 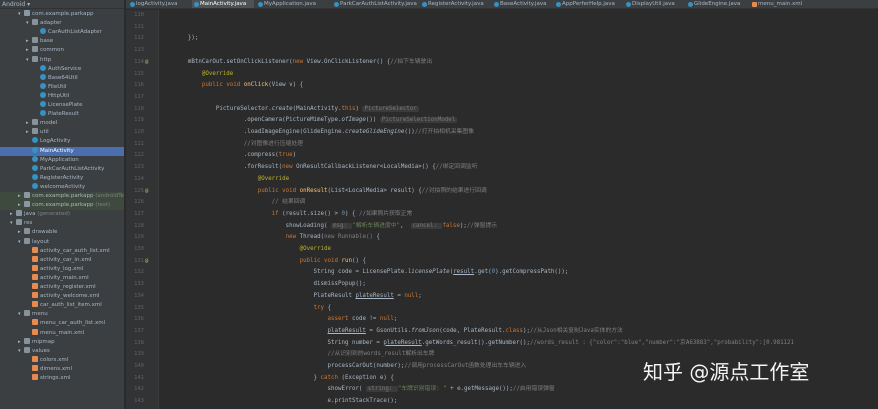 What do you see at coordinates (472, 330) in the screenshot?
I see `code-token: (code, PlateResult.` at bounding box center [472, 330].